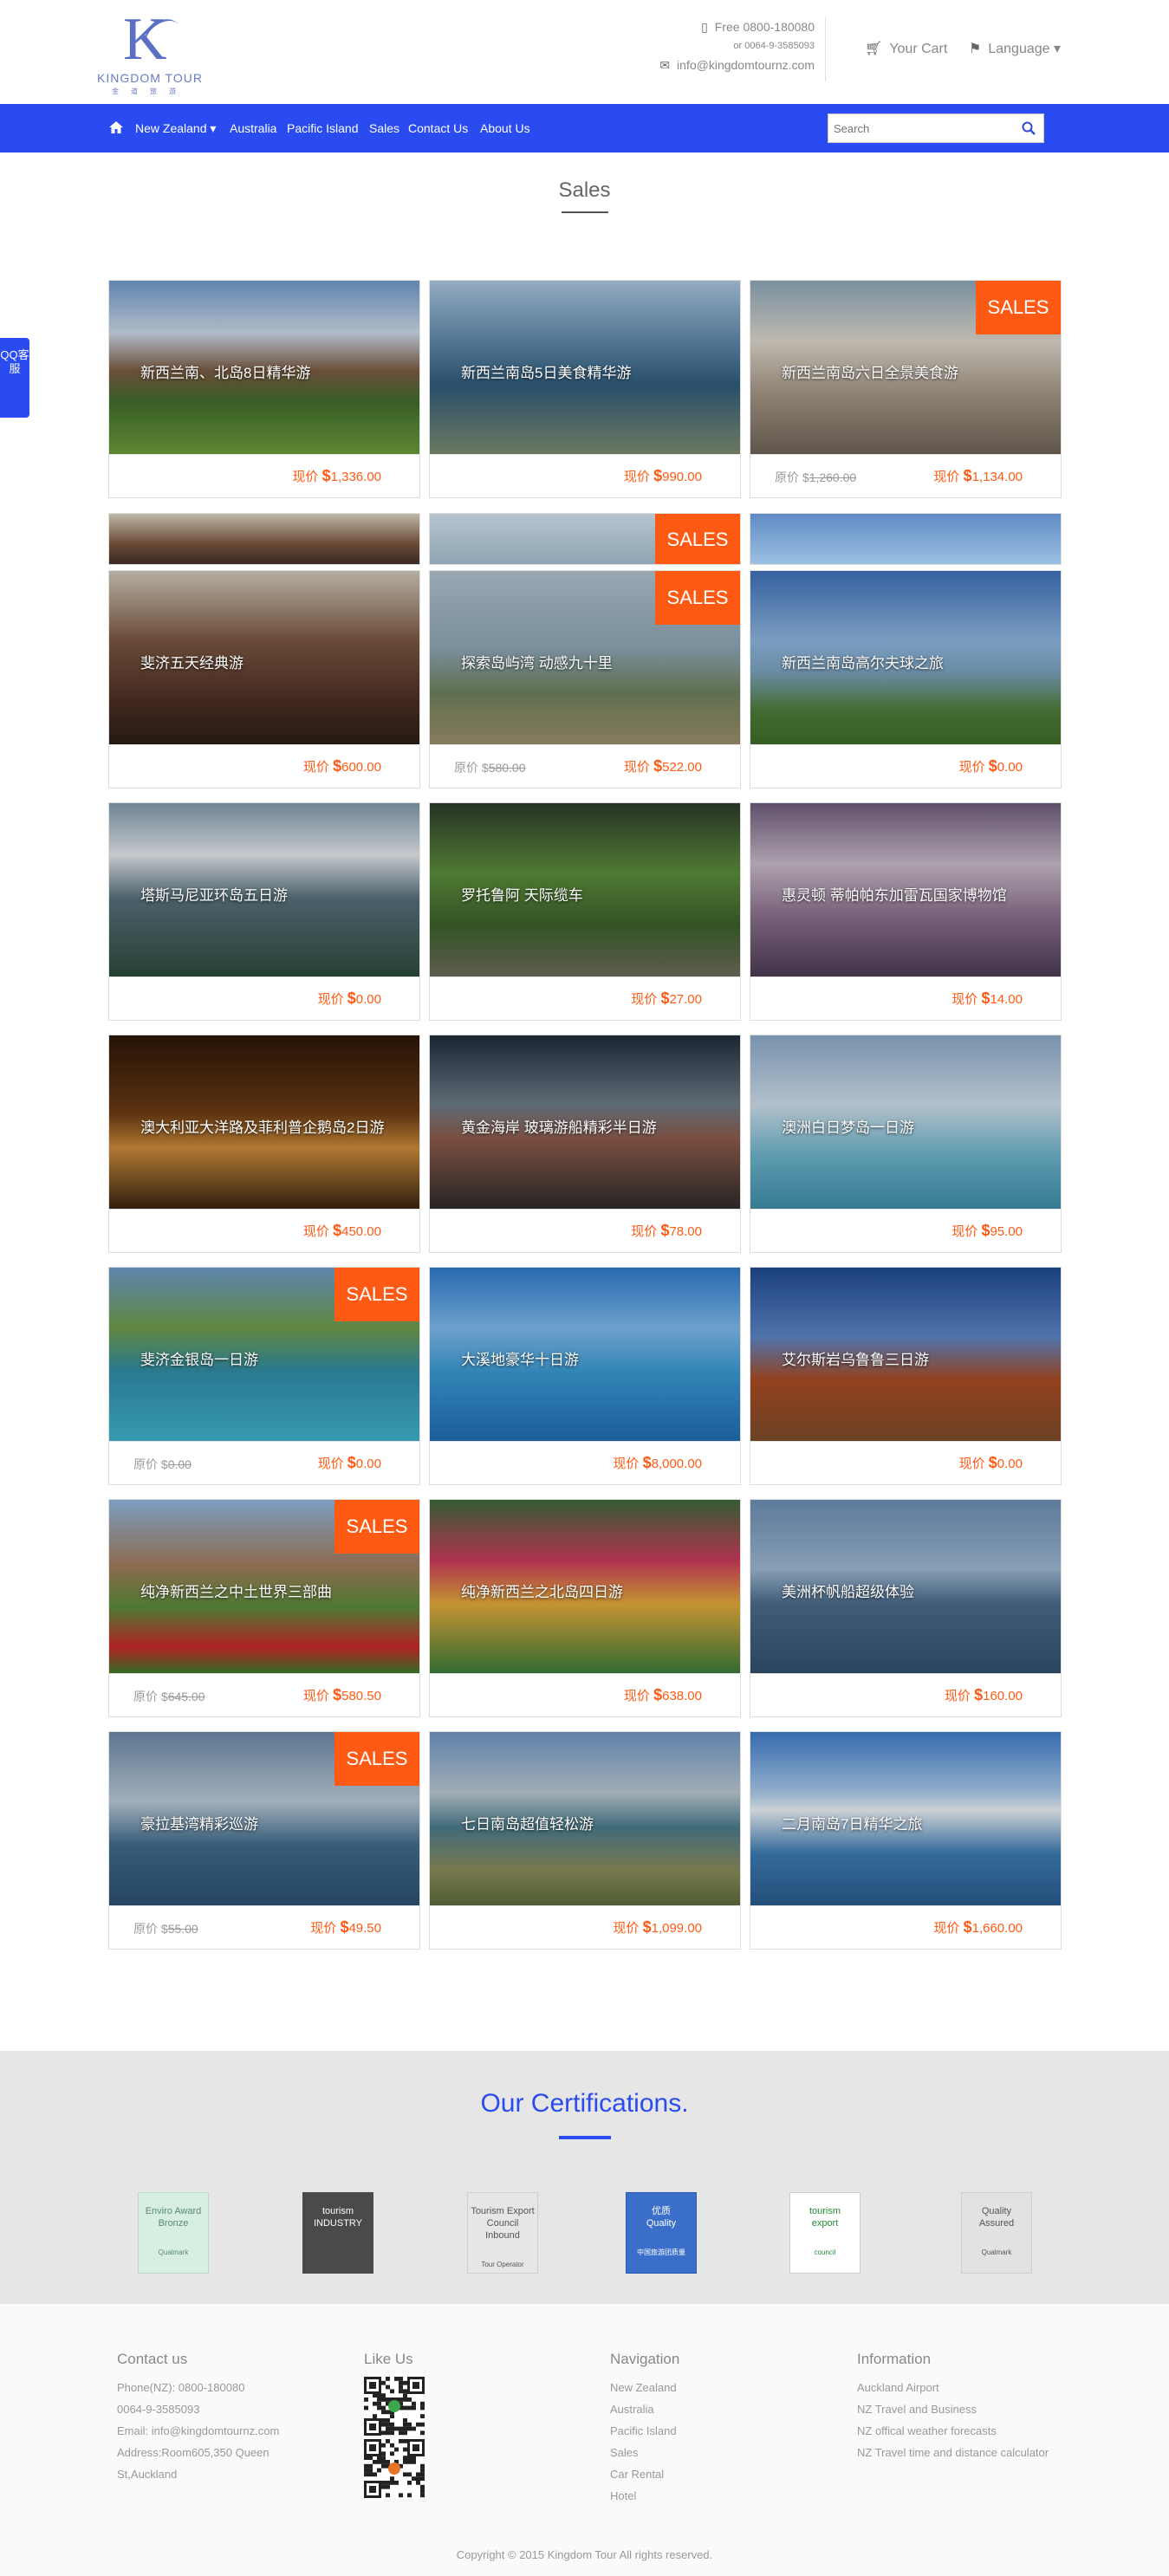  Describe the element at coordinates (848, 1126) in the screenshot. I see `tour-title: 澳洲白日梦岛一日游` at that location.